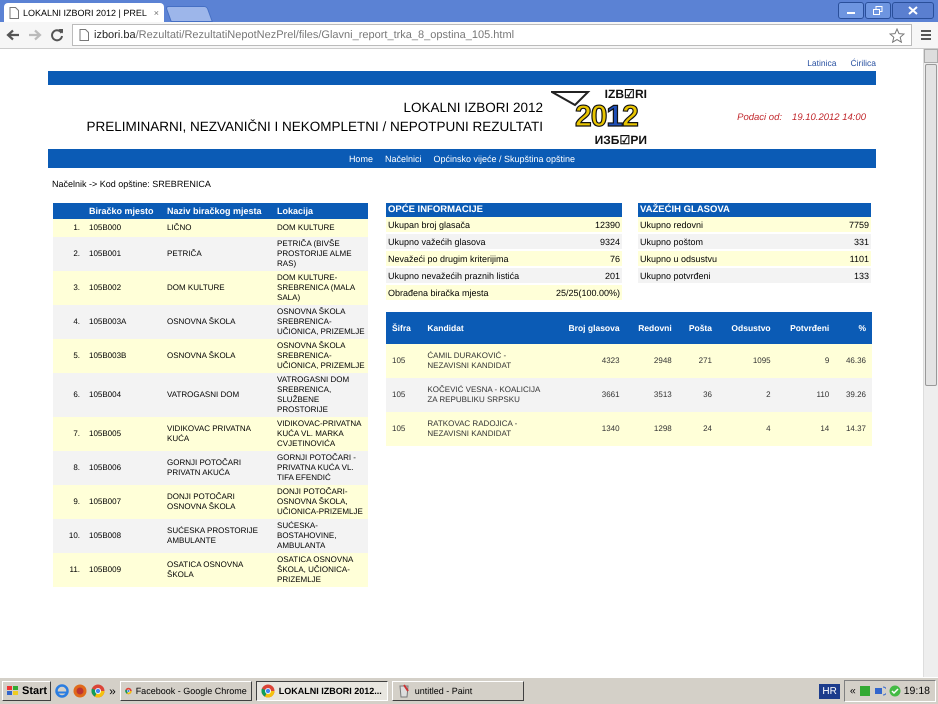  What do you see at coordinates (321, 211) in the screenshot?
I see `column-header: Lokacija` at bounding box center [321, 211].